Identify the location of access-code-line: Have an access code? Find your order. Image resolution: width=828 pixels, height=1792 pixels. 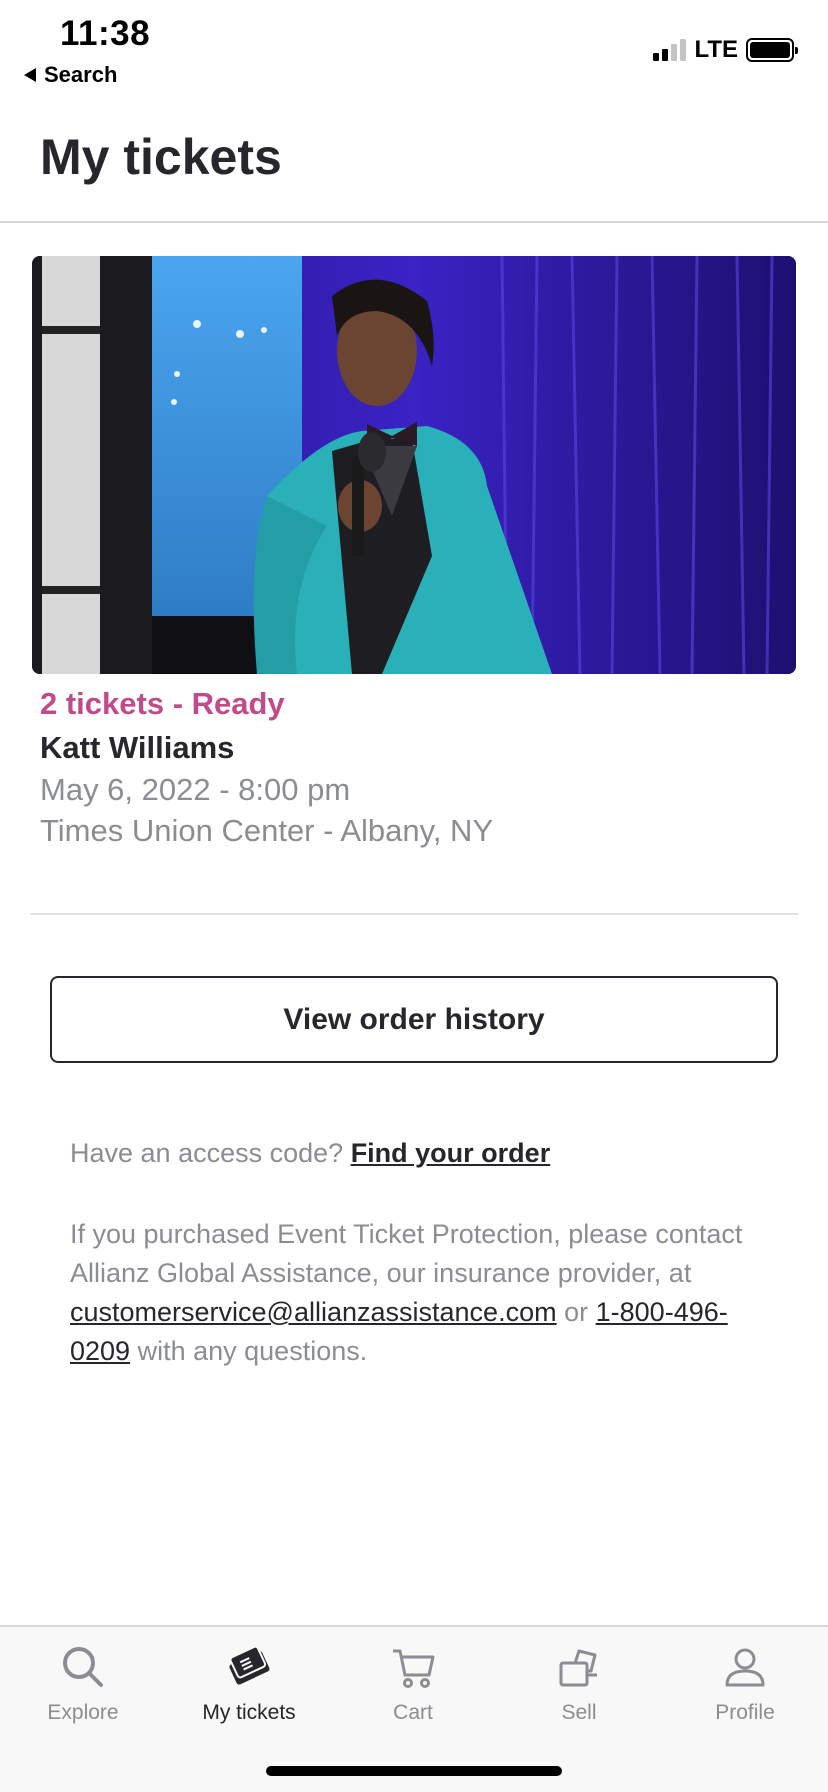
(310, 1153).